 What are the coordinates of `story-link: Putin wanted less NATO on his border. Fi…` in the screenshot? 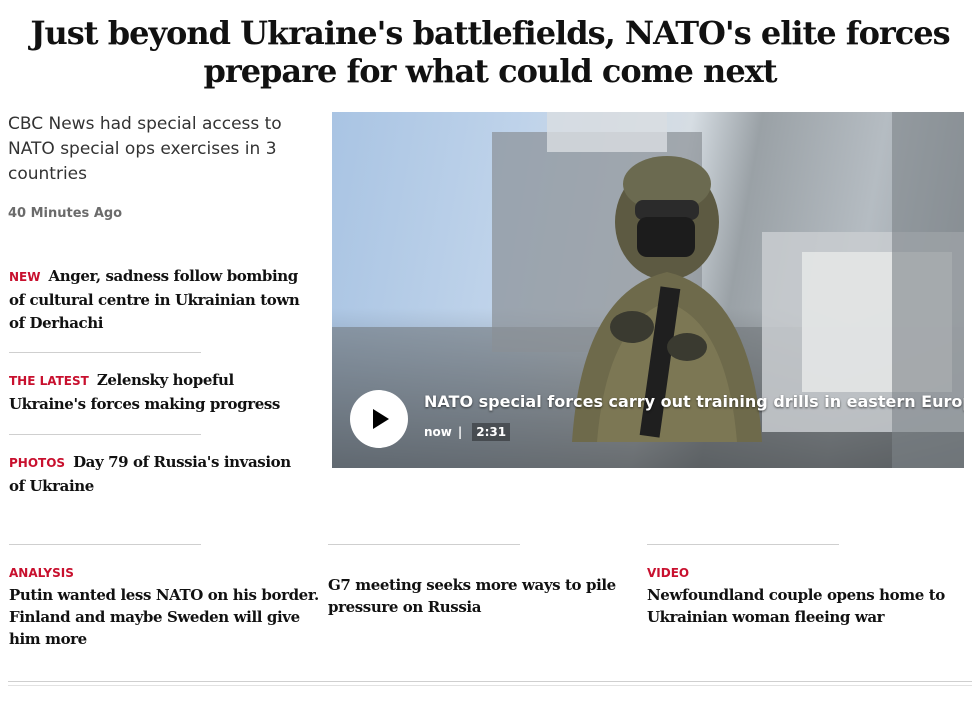 It's located at (168, 617).